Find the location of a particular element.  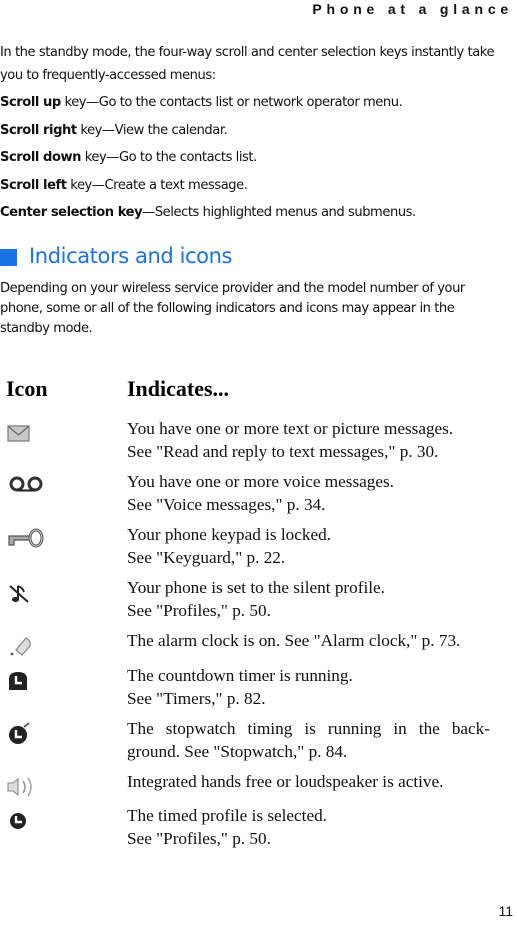

stopwatch-icon is located at coordinates (19, 733).